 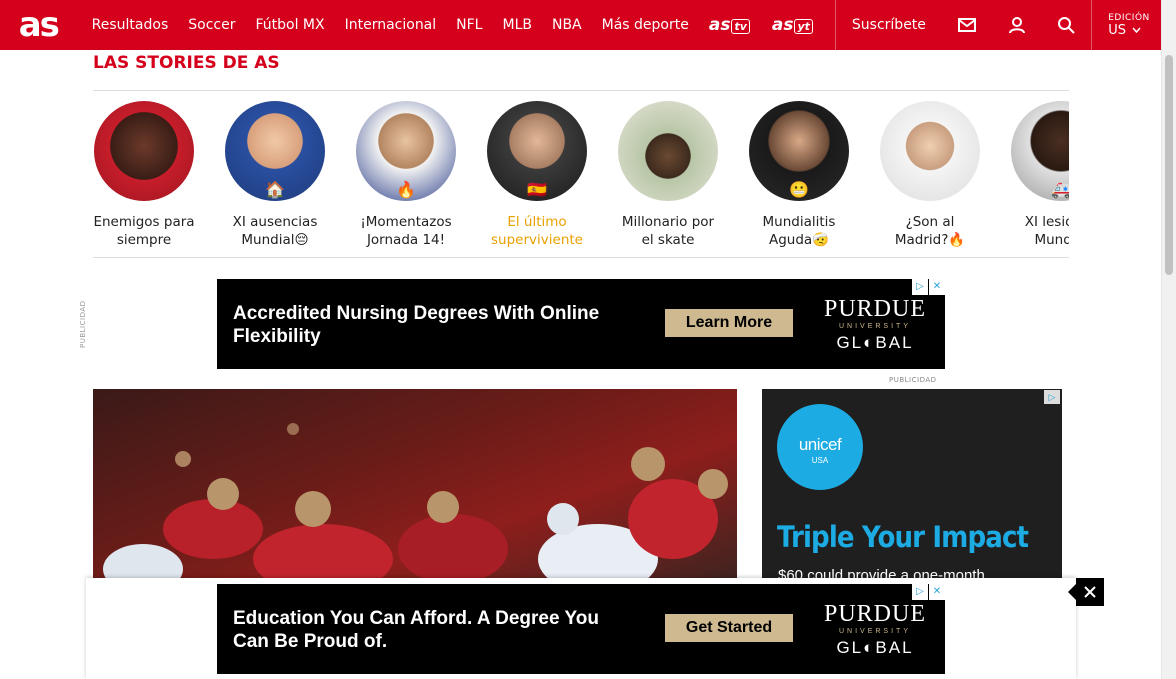 I want to click on story-thumbnail: 😬, so click(x=799, y=151).